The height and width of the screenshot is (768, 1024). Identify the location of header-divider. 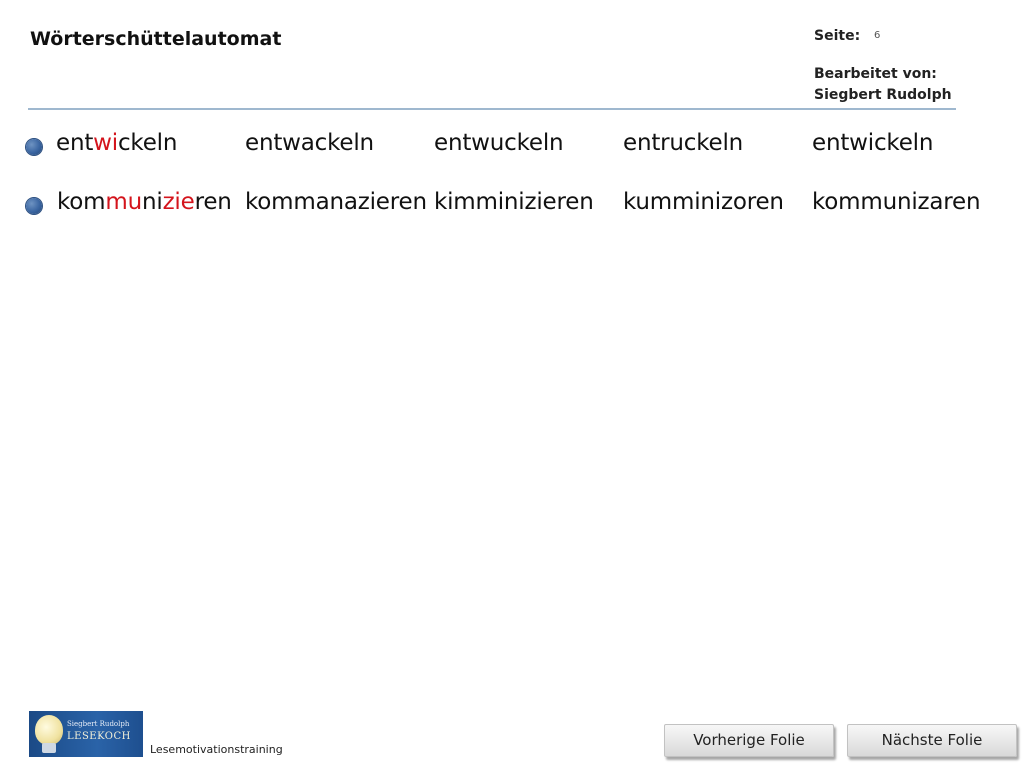
(492, 109).